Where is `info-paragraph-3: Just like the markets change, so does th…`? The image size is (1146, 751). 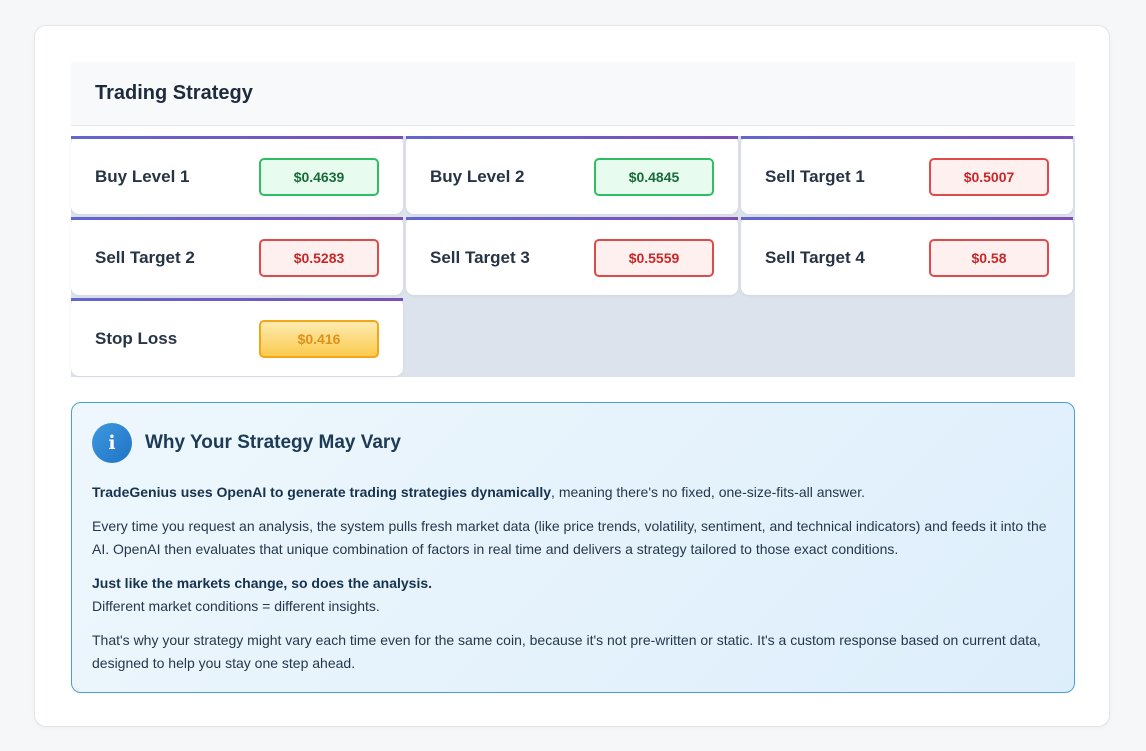 info-paragraph-3: Just like the markets change, so does th… is located at coordinates (573, 595).